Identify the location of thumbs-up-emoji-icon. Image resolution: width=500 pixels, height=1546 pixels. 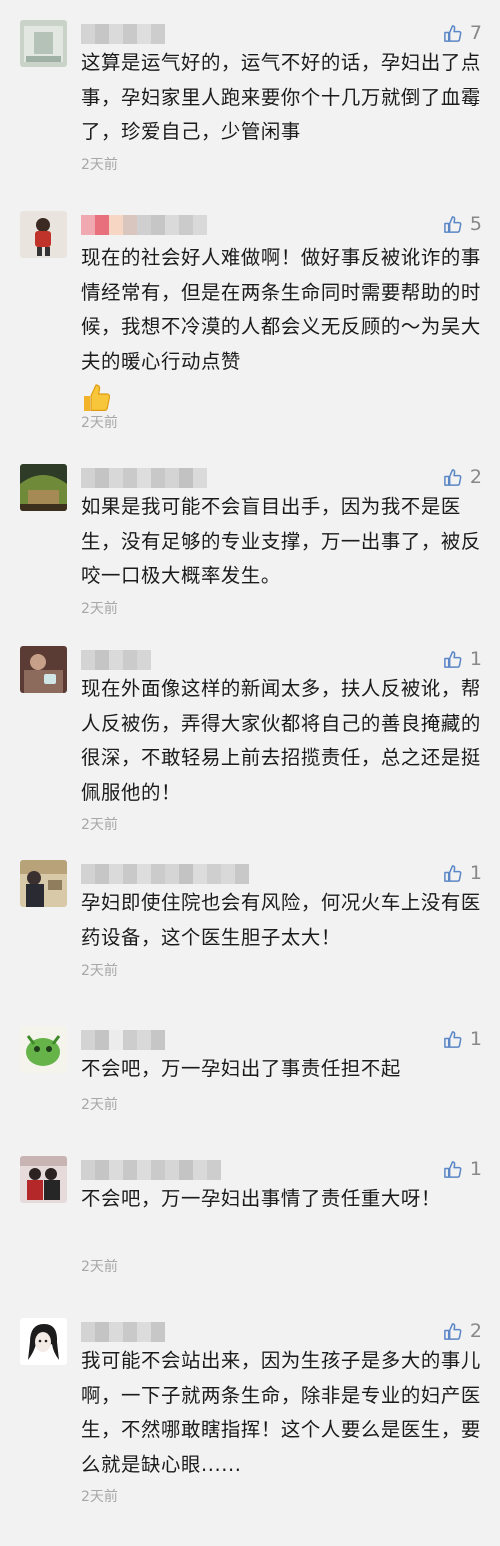
(97, 397).